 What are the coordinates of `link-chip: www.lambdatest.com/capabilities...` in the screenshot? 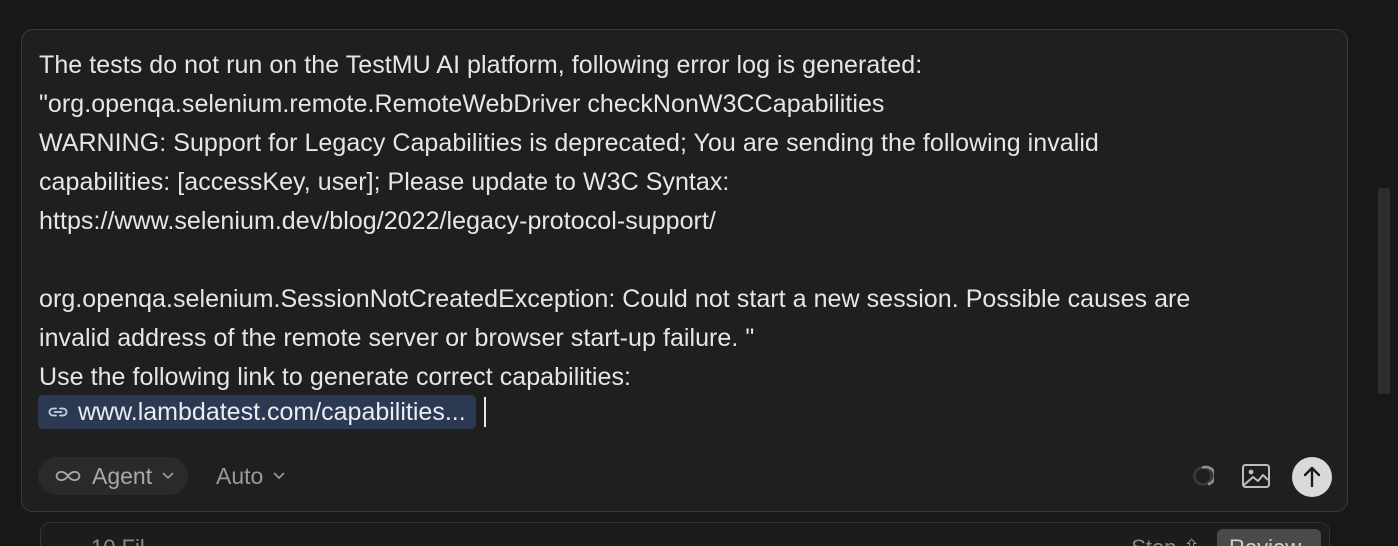 It's located at (257, 412).